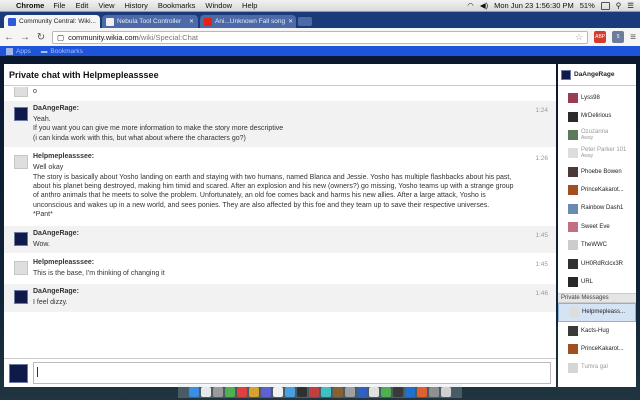  I want to click on chat-message-input, so click(292, 373).